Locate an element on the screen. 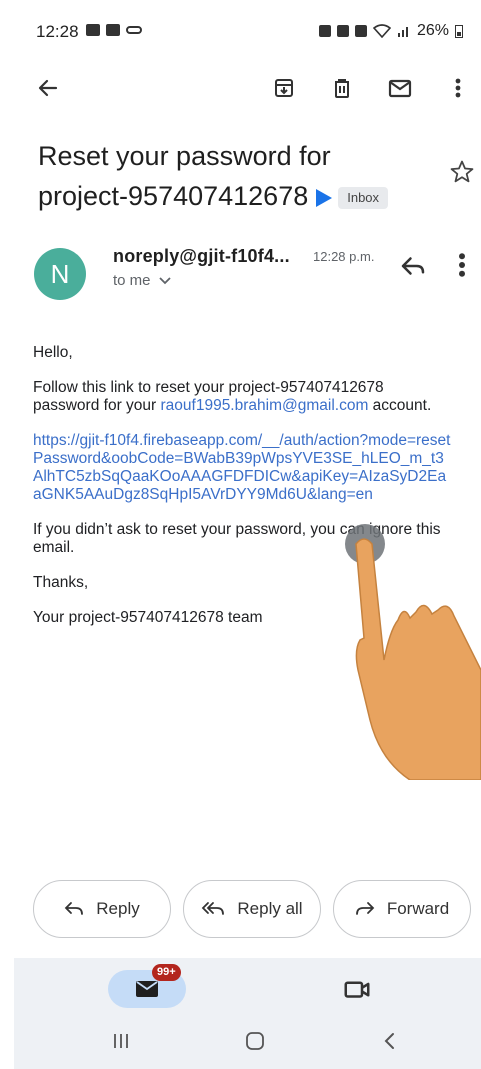 The width and height of the screenshot is (481, 1069). greeting: Hello, is located at coordinates (53, 352).